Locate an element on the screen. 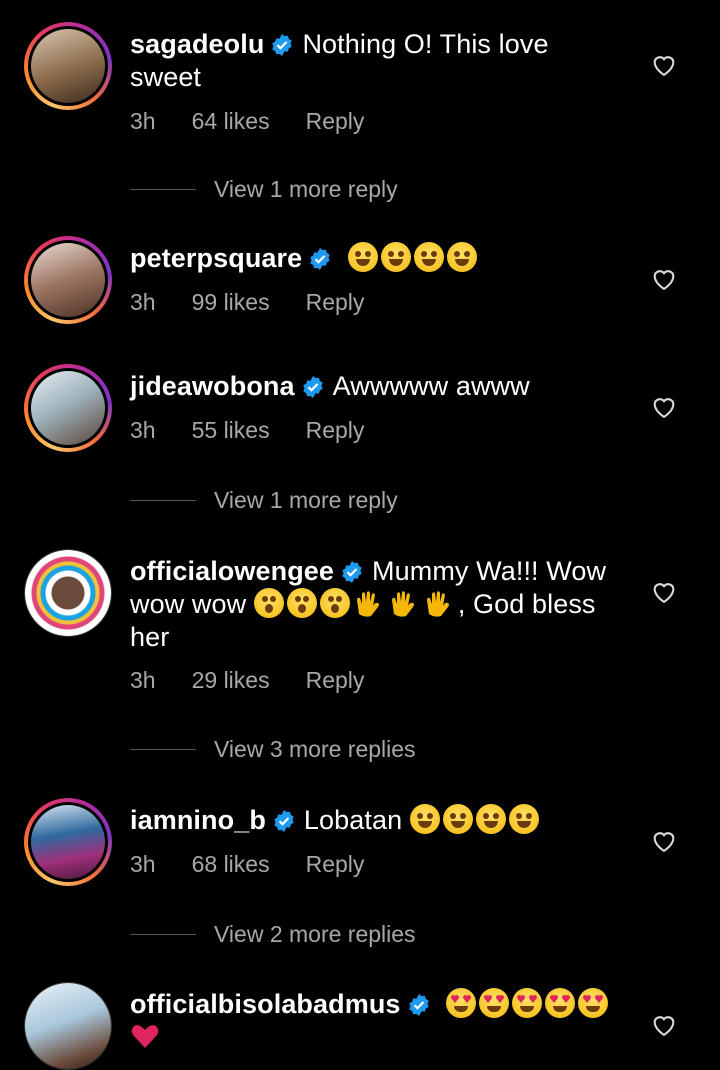 This screenshot has height=1070, width=720. username: sagadeolu is located at coordinates (197, 44).